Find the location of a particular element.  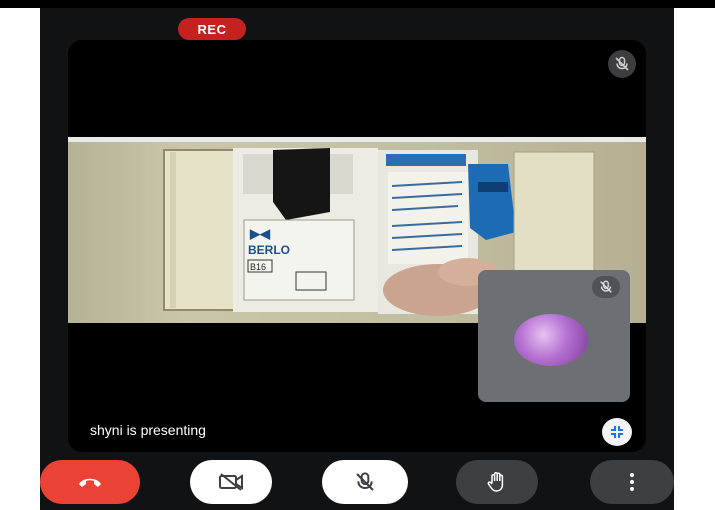

call-controls-bar is located at coordinates (357, 482).